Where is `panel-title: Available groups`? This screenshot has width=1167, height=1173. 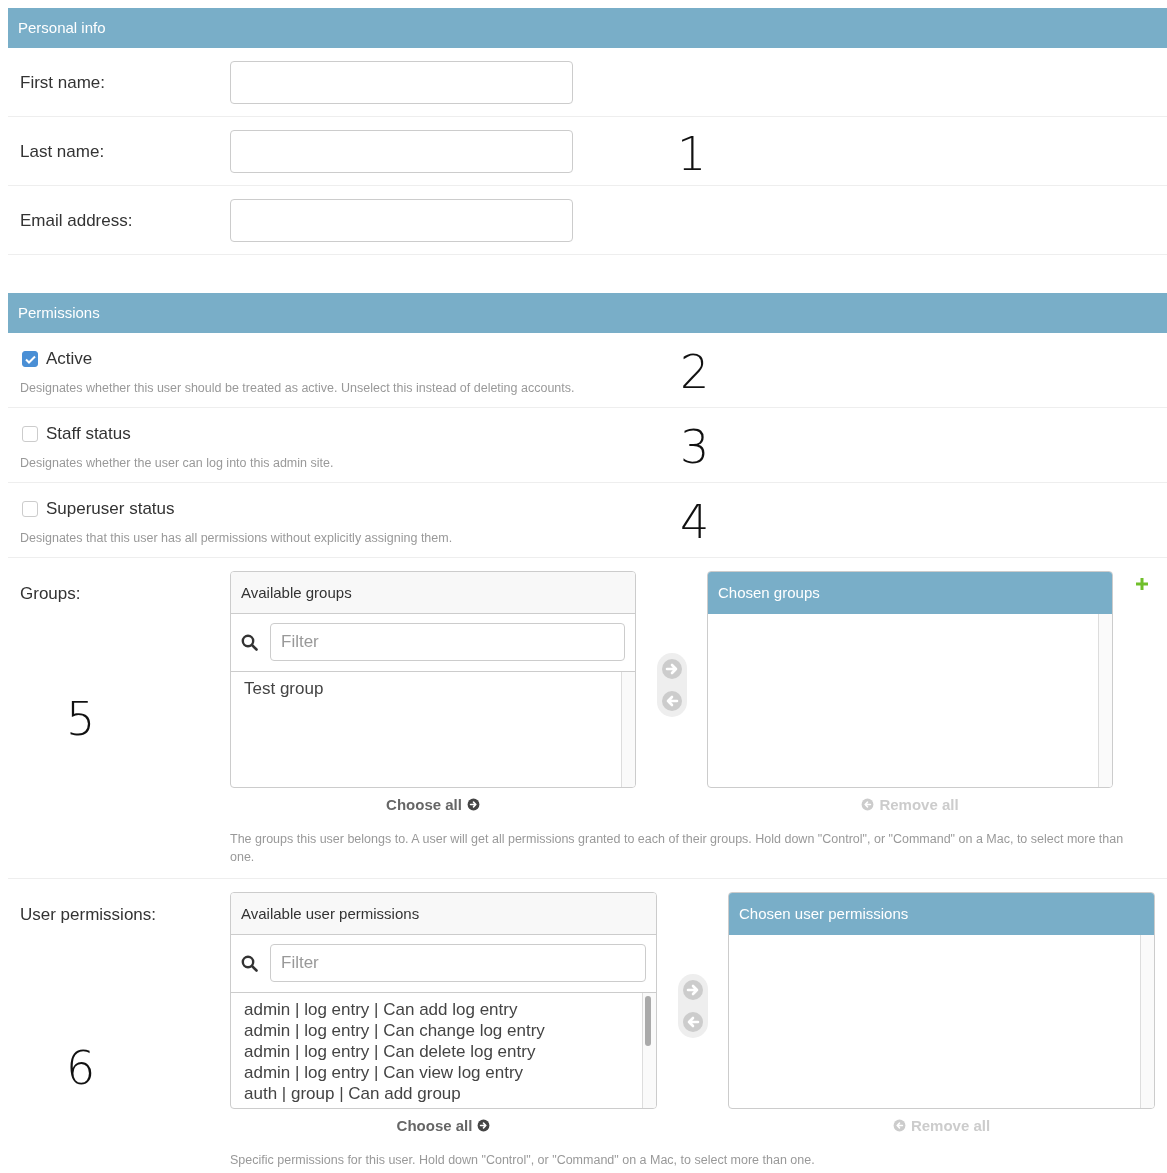
panel-title: Available groups is located at coordinates (433, 593).